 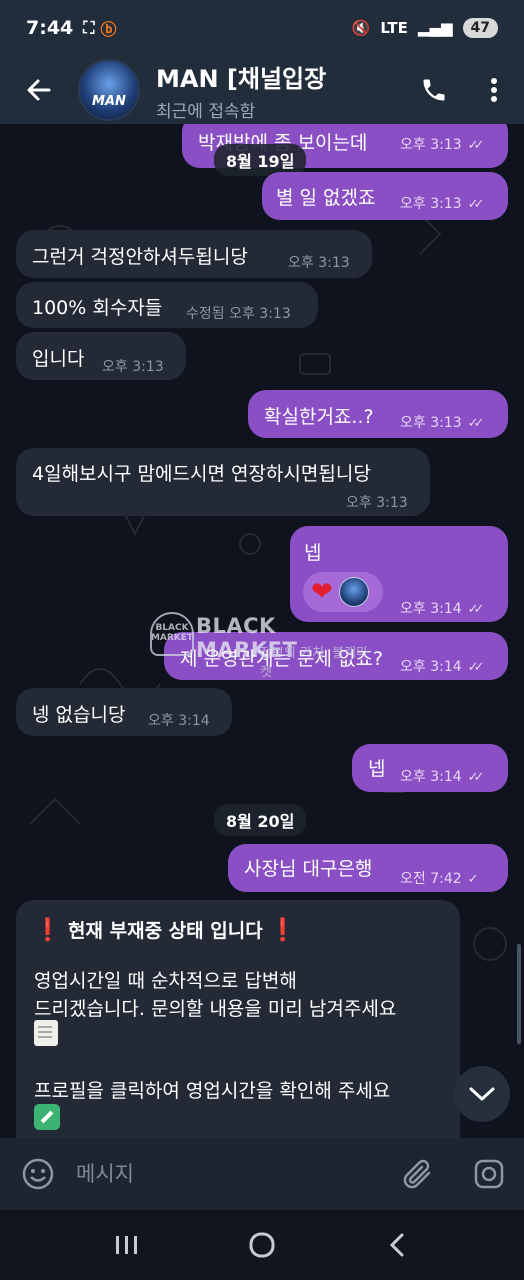 I want to click on phone-icon, so click(x=434, y=90).